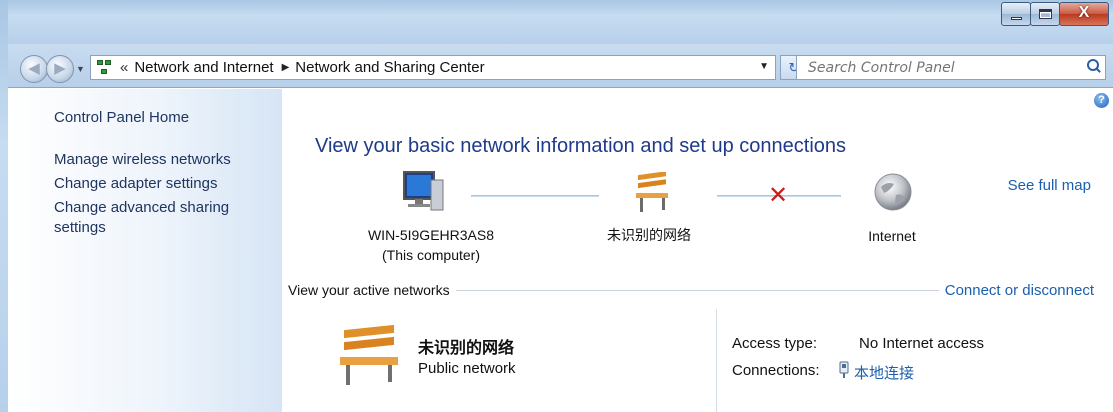  I want to click on connections-label: Connections:, so click(776, 370).